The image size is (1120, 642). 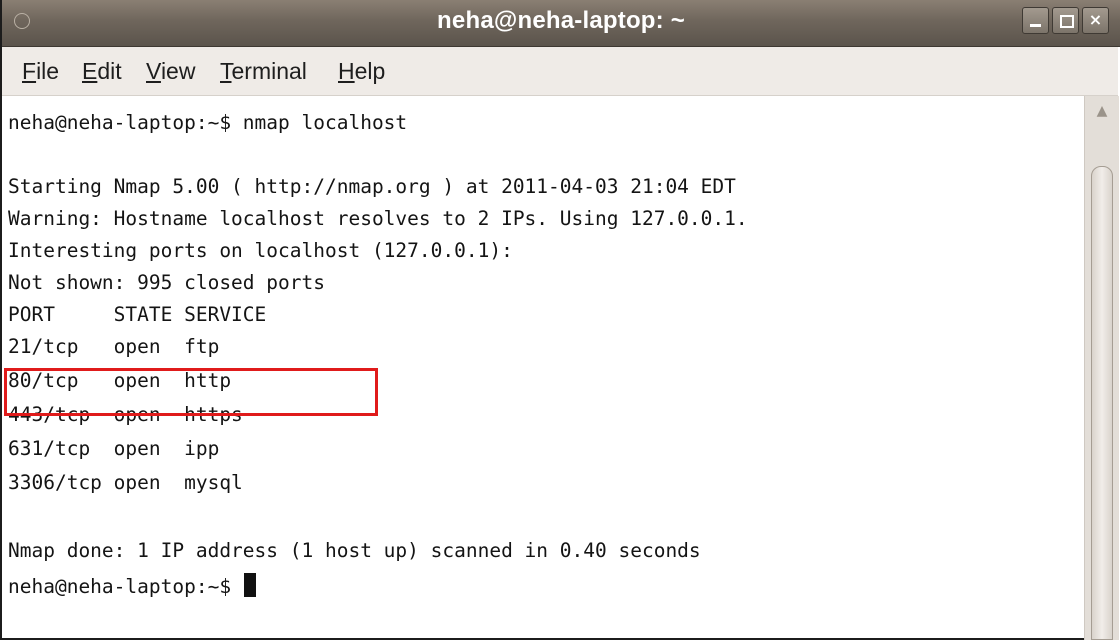 I want to click on menu-help: Help, so click(x=361, y=71).